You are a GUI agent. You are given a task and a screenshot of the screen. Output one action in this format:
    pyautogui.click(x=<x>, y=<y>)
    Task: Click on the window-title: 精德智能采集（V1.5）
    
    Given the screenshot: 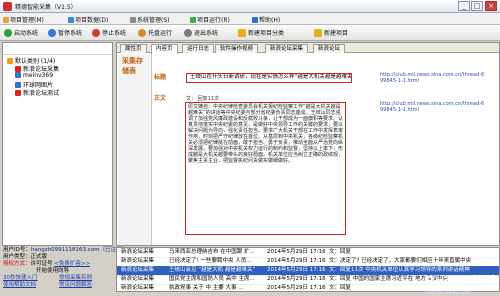 What is the action you would take?
    pyautogui.click(x=46, y=7)
    